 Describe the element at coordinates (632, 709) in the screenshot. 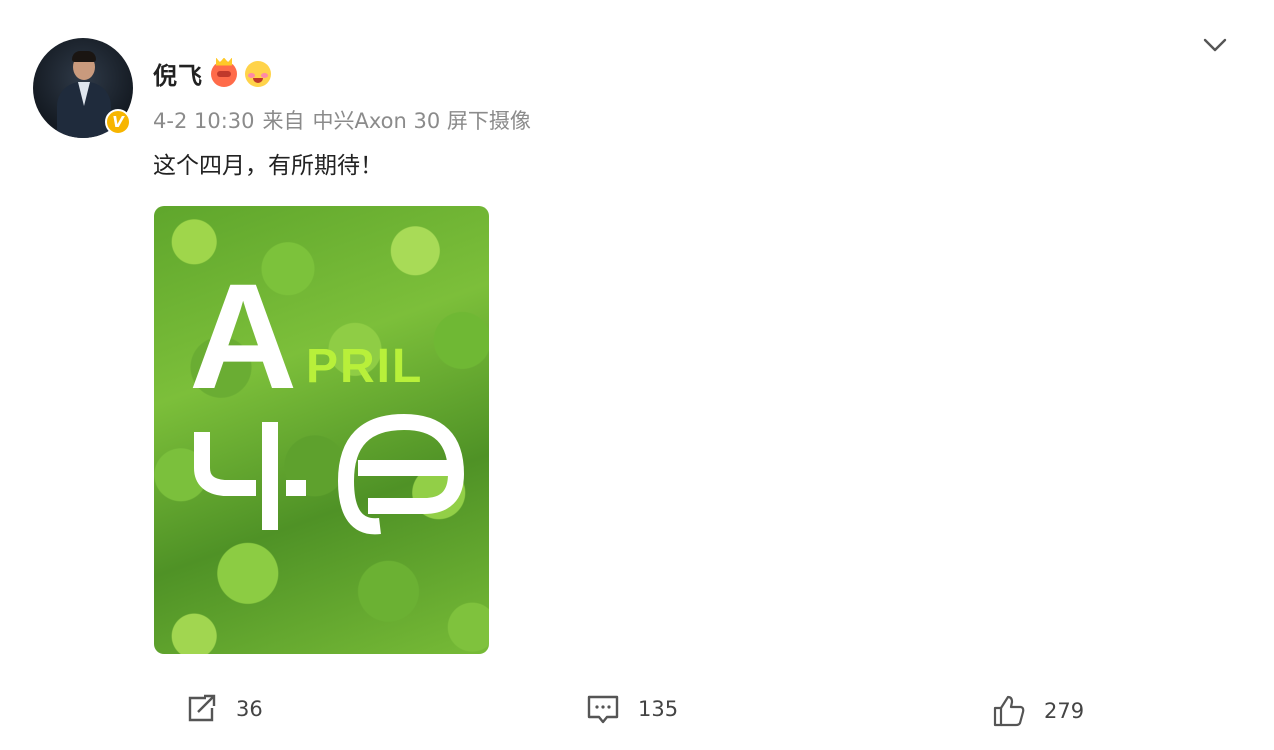

I see `comment-button: 135` at that location.